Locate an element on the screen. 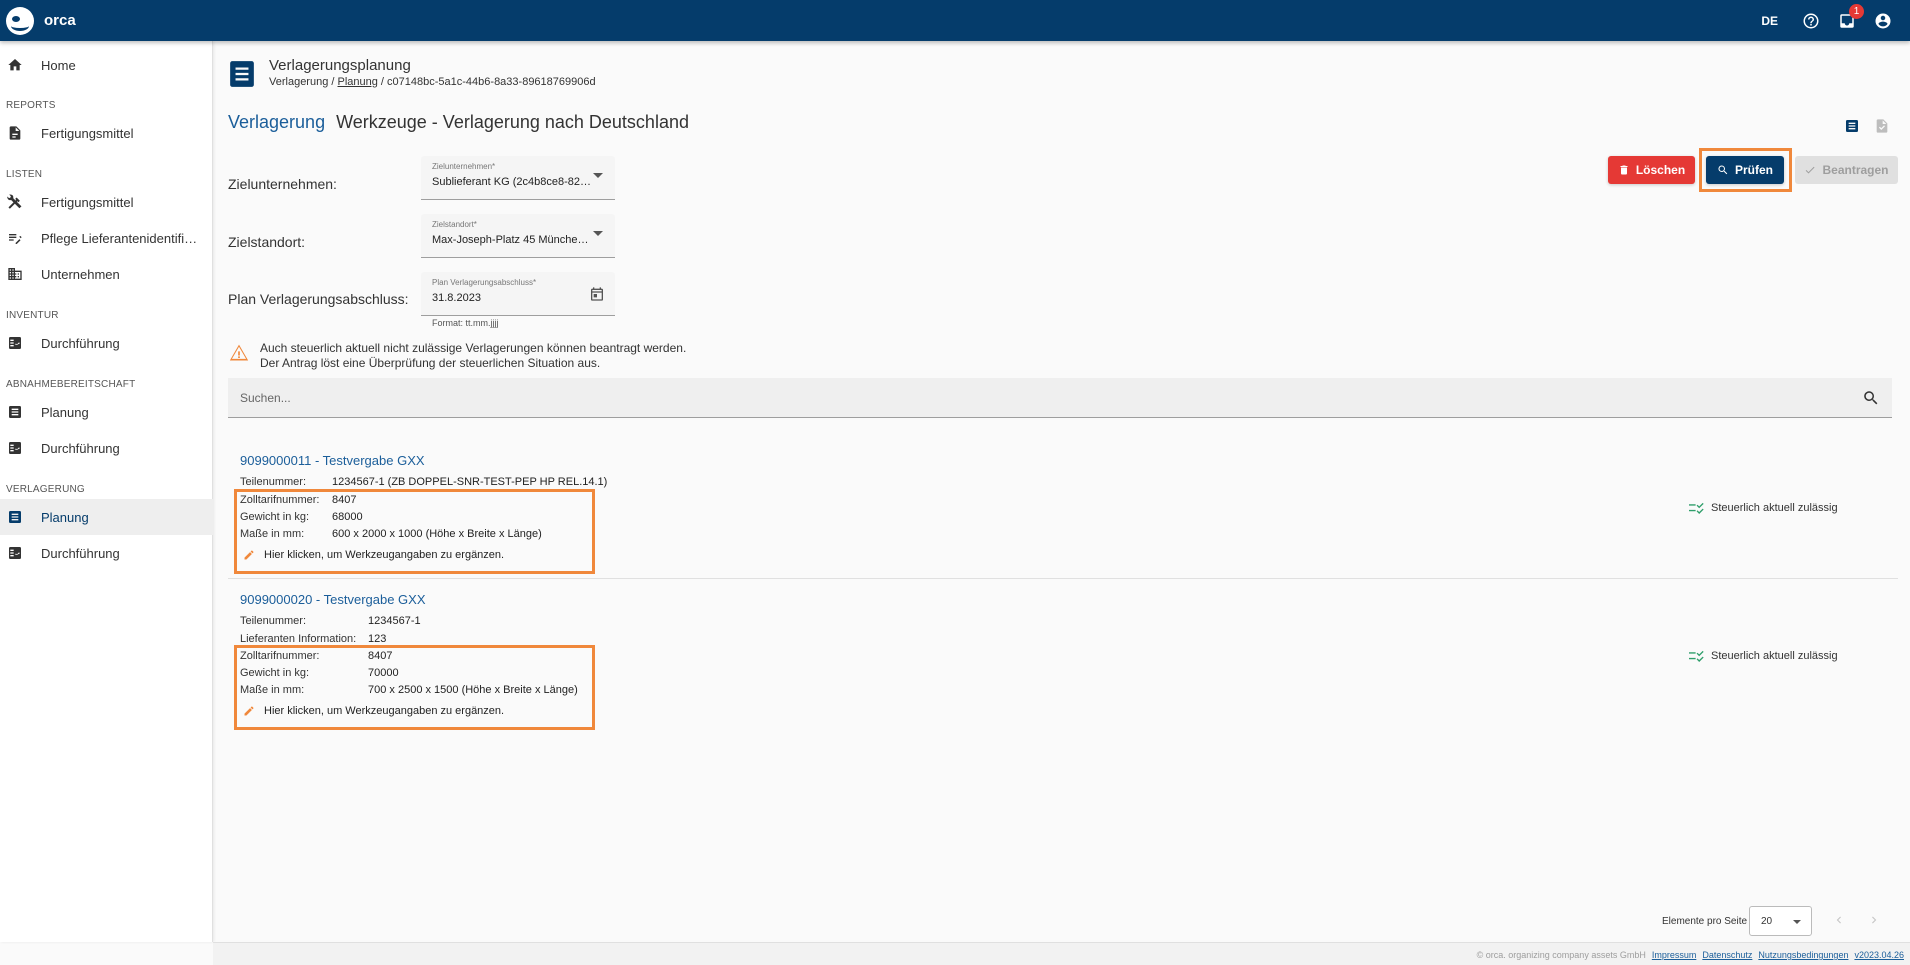 This screenshot has height=965, width=1910. sidebar-item-verlagerung-durchfuehrung: Durchführung is located at coordinates (106, 553).